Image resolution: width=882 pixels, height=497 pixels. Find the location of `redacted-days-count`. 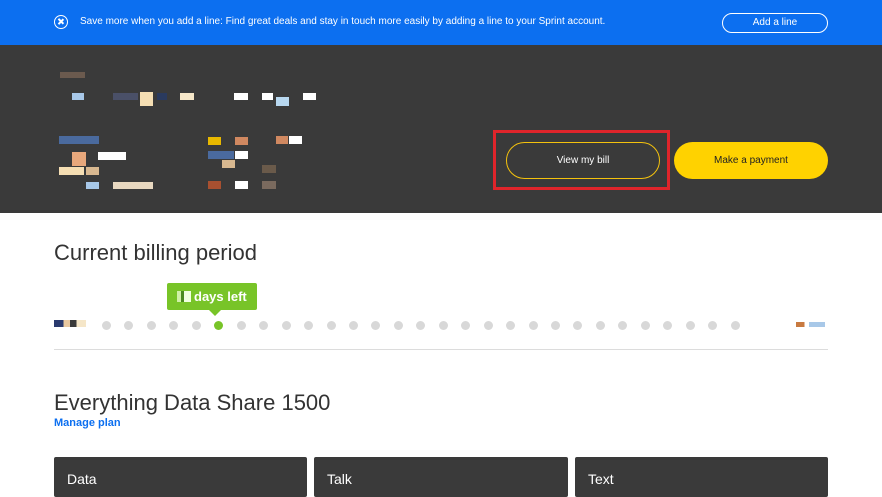

redacted-days-count is located at coordinates (184, 296).